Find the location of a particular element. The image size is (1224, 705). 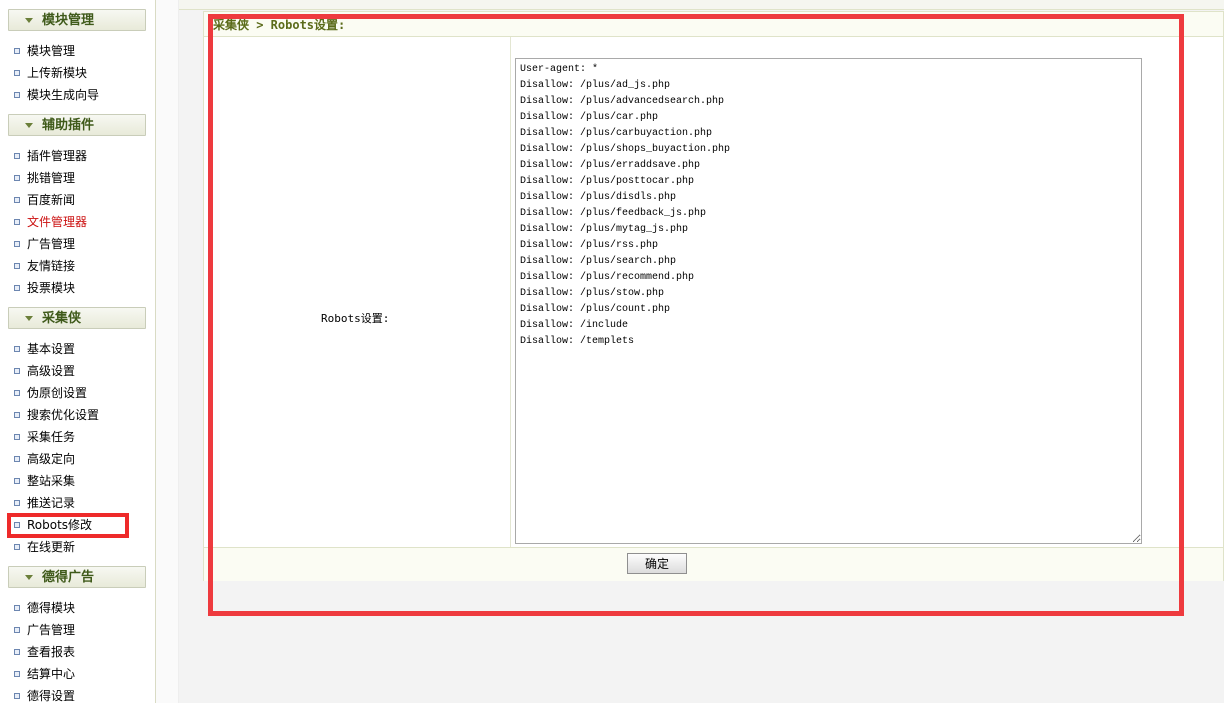

sidebar-item-ad-management-2: 广告管理 is located at coordinates (44, 630).